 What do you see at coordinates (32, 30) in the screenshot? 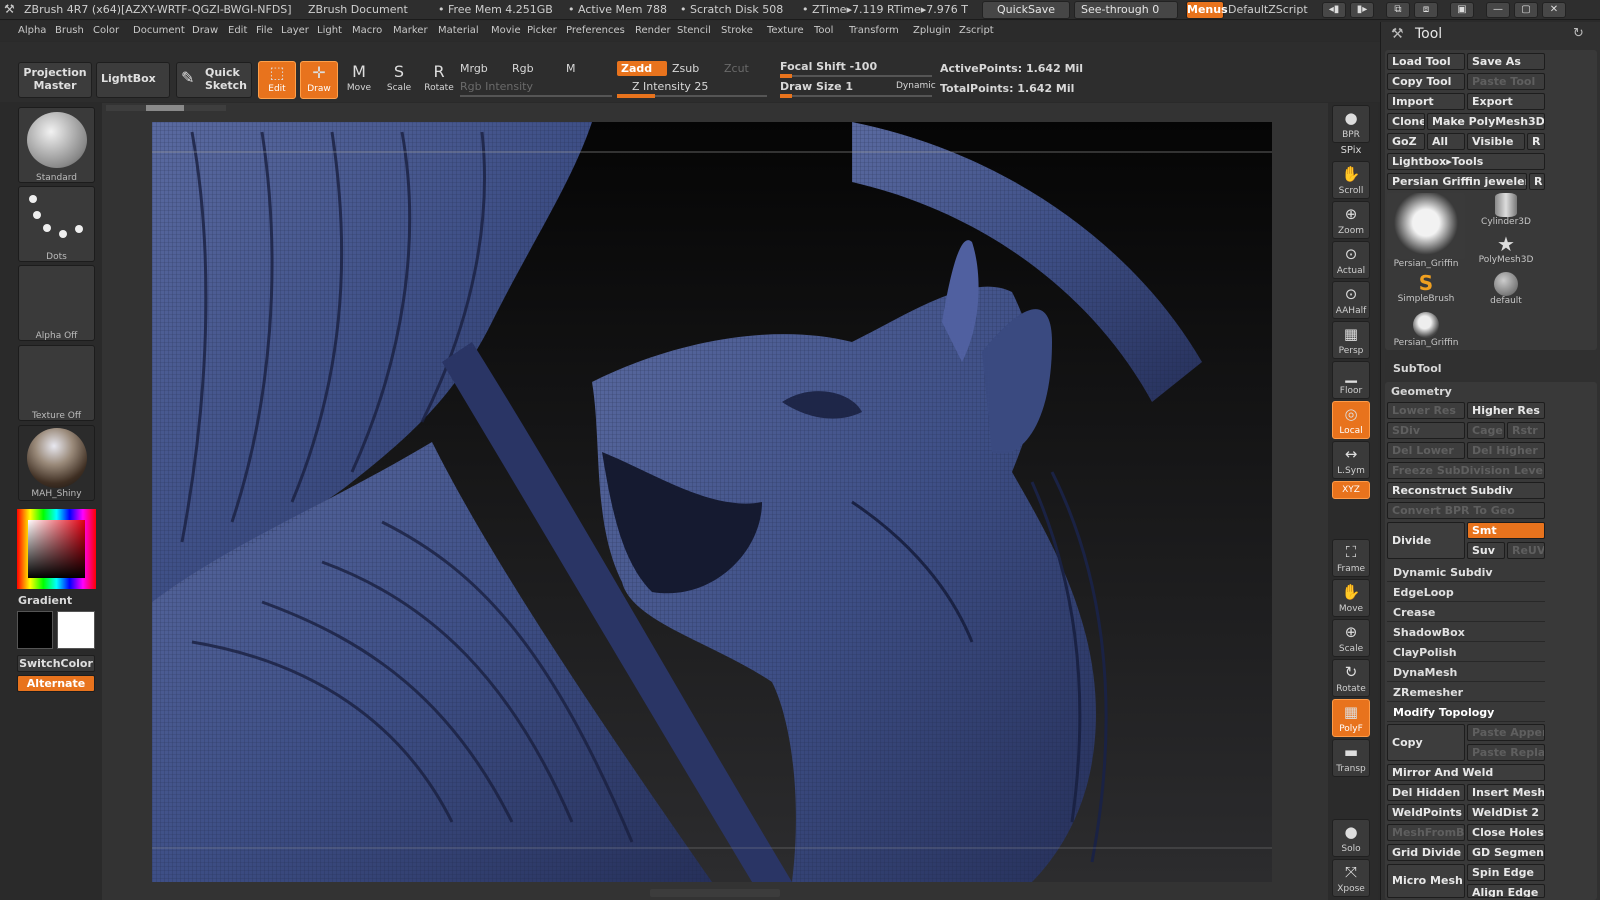
I see `menu-item-alpha: Alpha` at bounding box center [32, 30].